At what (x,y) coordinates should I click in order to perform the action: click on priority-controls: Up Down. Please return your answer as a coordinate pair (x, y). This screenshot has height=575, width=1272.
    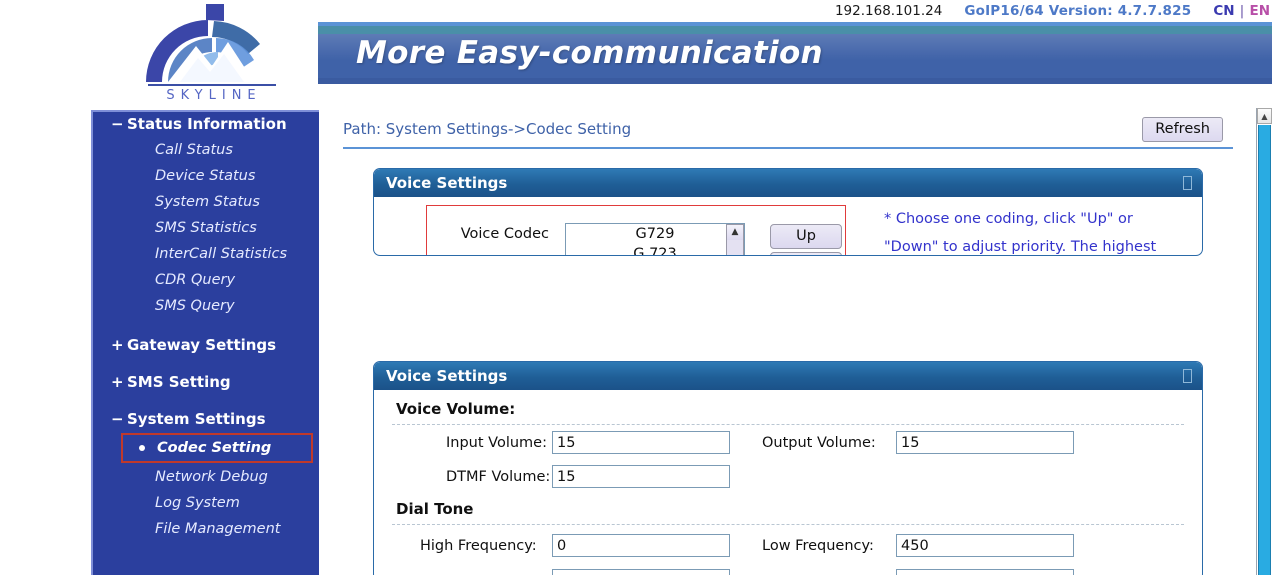
    Looking at the image, I should click on (806, 239).